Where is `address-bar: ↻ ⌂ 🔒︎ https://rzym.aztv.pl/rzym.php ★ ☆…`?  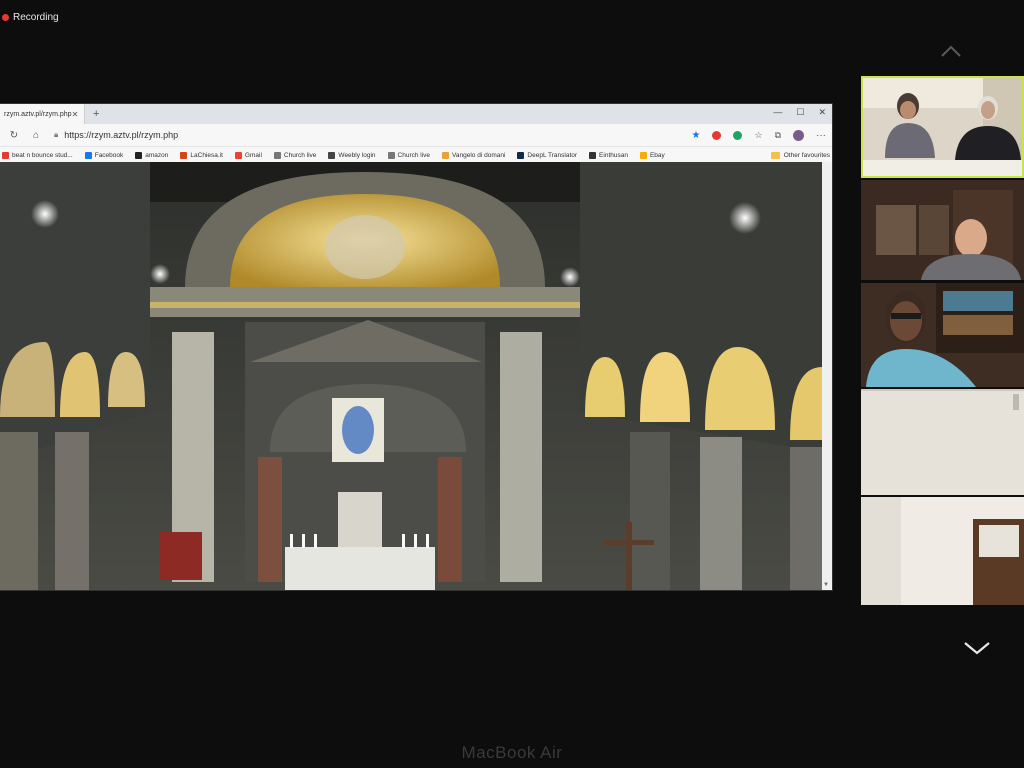 address-bar: ↻ ⌂ 🔒︎ https://rzym.aztv.pl/rzym.php ★ ☆… is located at coordinates (416, 135).